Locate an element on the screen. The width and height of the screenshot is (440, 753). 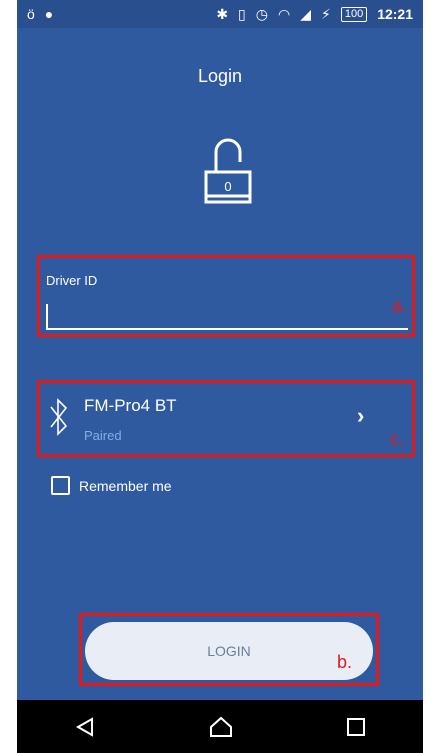
bluetooth-device-row: FM-Pro4 BT Paired › c. is located at coordinates (226, 418).